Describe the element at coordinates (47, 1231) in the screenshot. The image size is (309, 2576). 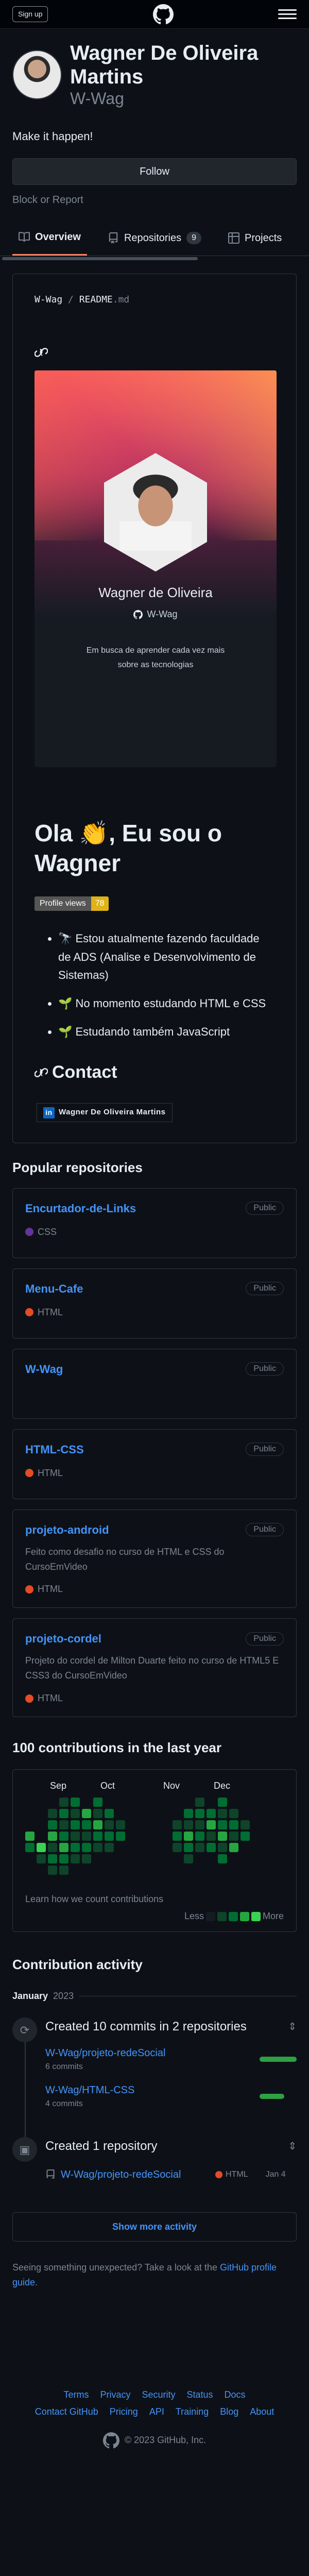
I see `repo-language-label: CSS` at that location.